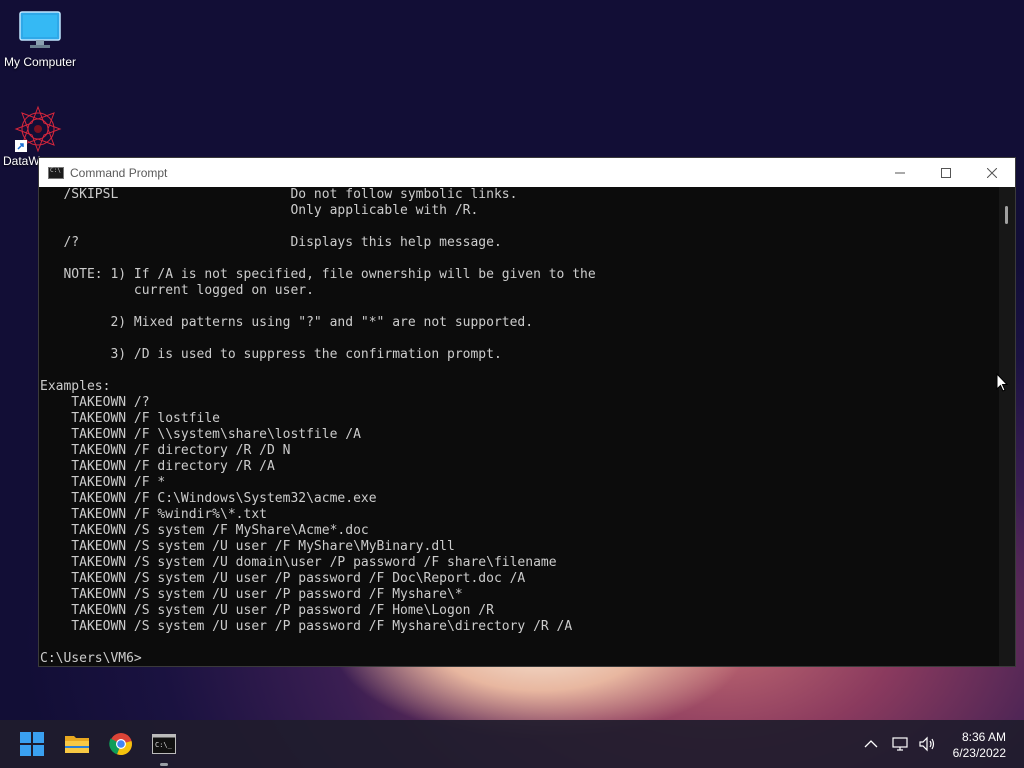 The width and height of the screenshot is (1024, 768). What do you see at coordinates (56, 172) in the screenshot?
I see `command-prompt-title-icon` at bounding box center [56, 172].